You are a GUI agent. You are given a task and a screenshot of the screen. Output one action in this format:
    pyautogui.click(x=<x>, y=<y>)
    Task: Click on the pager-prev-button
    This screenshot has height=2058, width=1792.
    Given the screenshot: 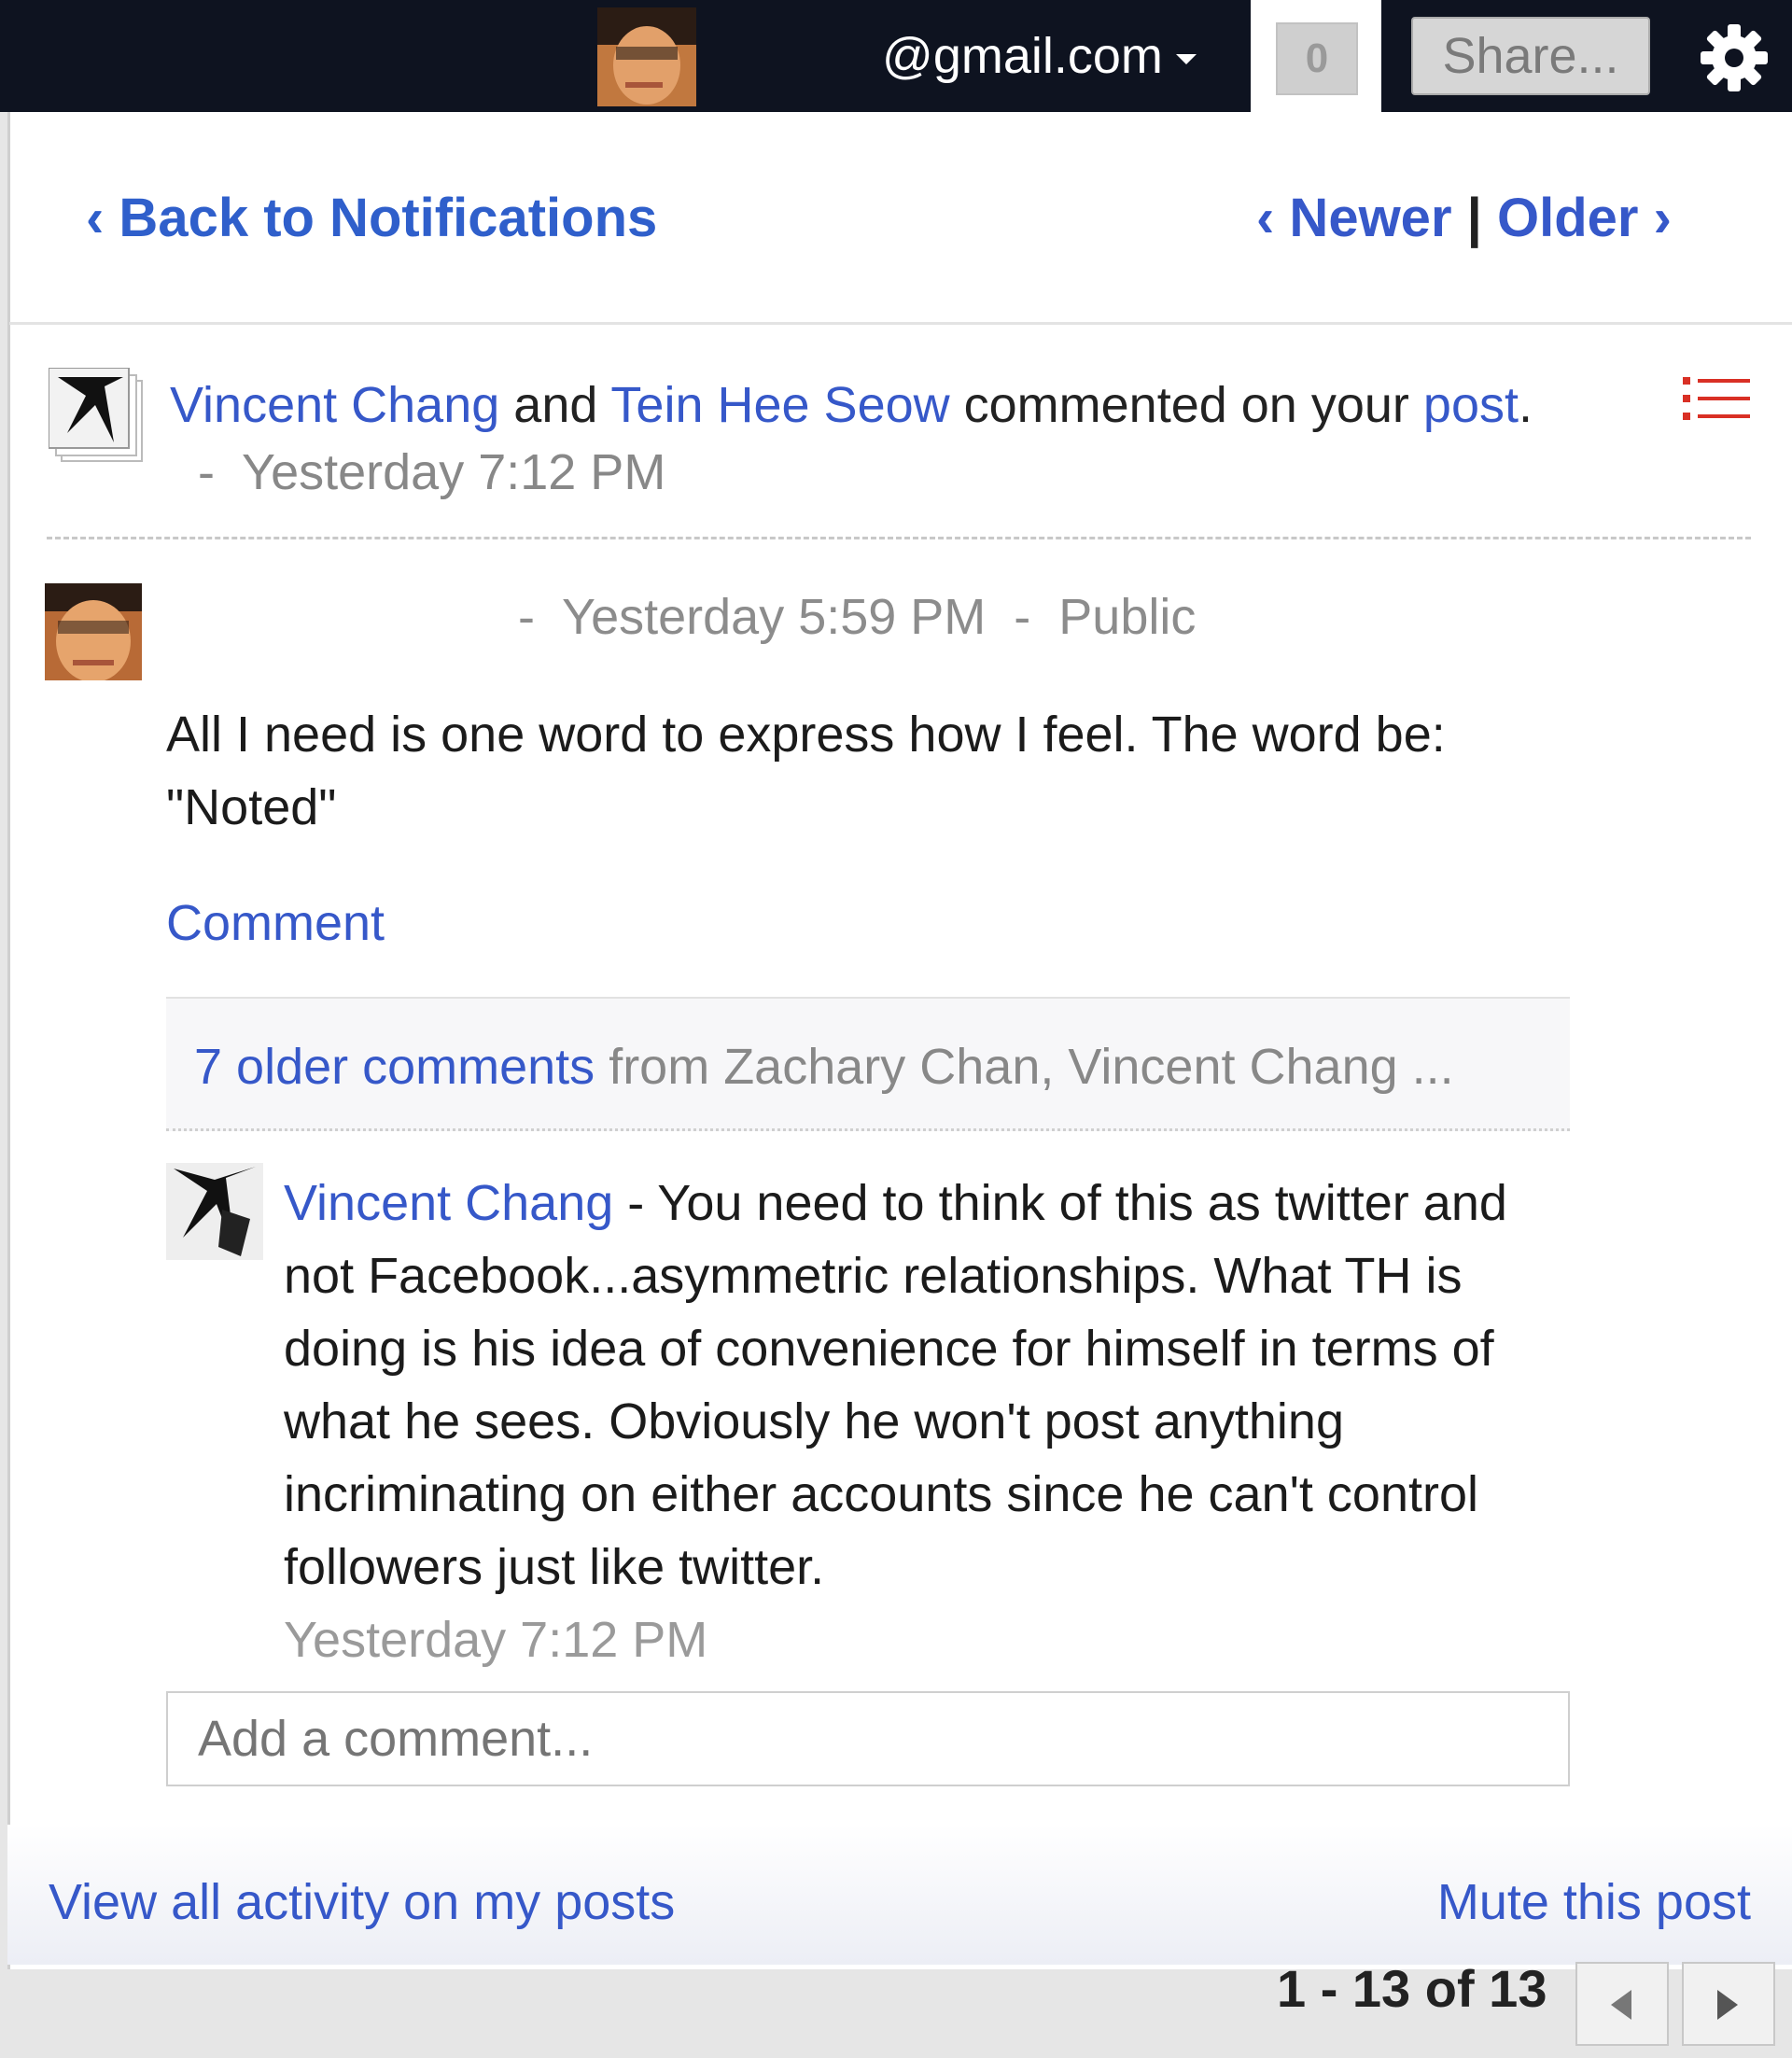 What is the action you would take?
    pyautogui.click(x=1622, y=2004)
    